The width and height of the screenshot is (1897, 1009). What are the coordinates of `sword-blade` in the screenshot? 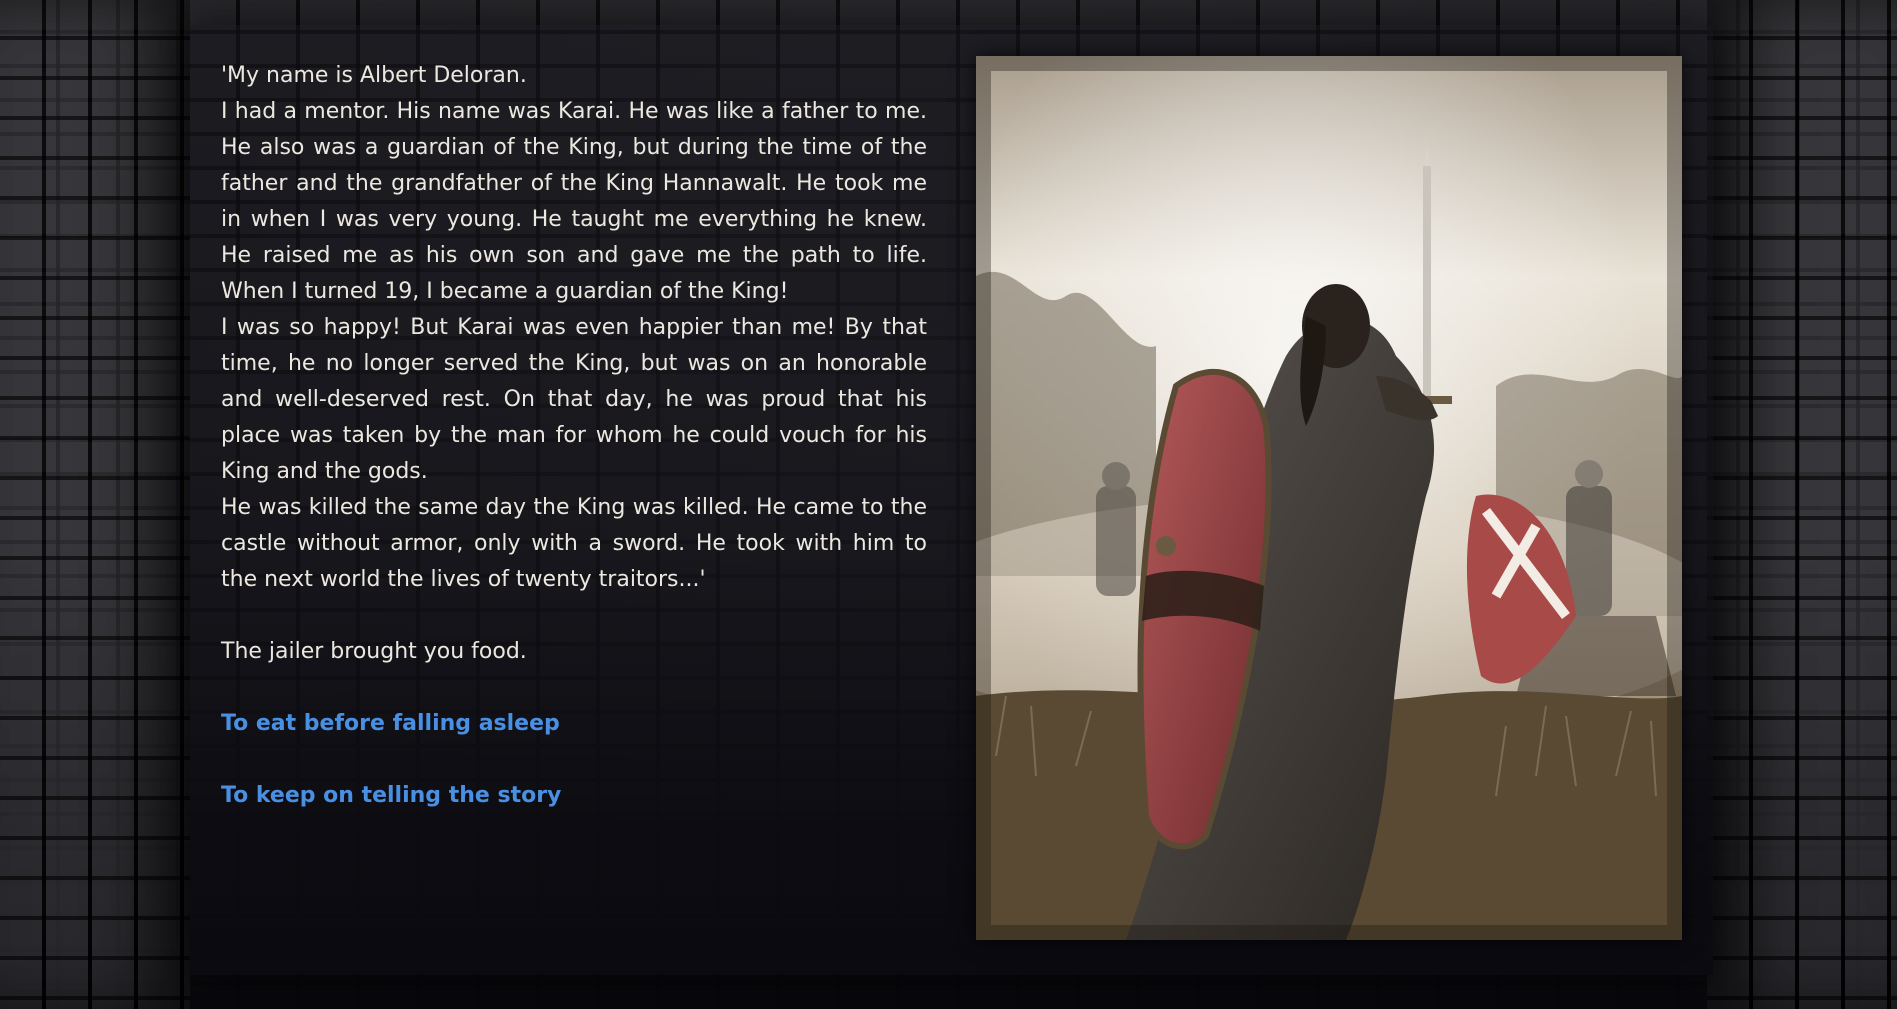 It's located at (1427, 281).